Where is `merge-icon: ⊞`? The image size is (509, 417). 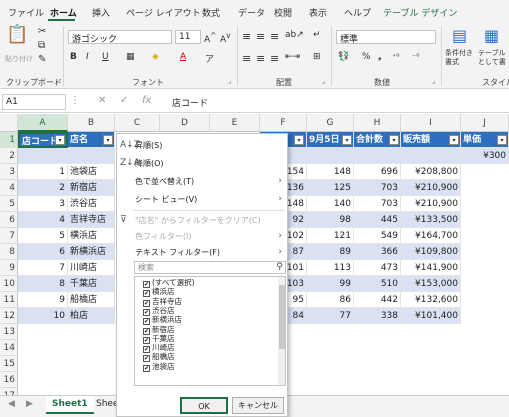
merge-icon: ⊞ is located at coordinates (317, 57).